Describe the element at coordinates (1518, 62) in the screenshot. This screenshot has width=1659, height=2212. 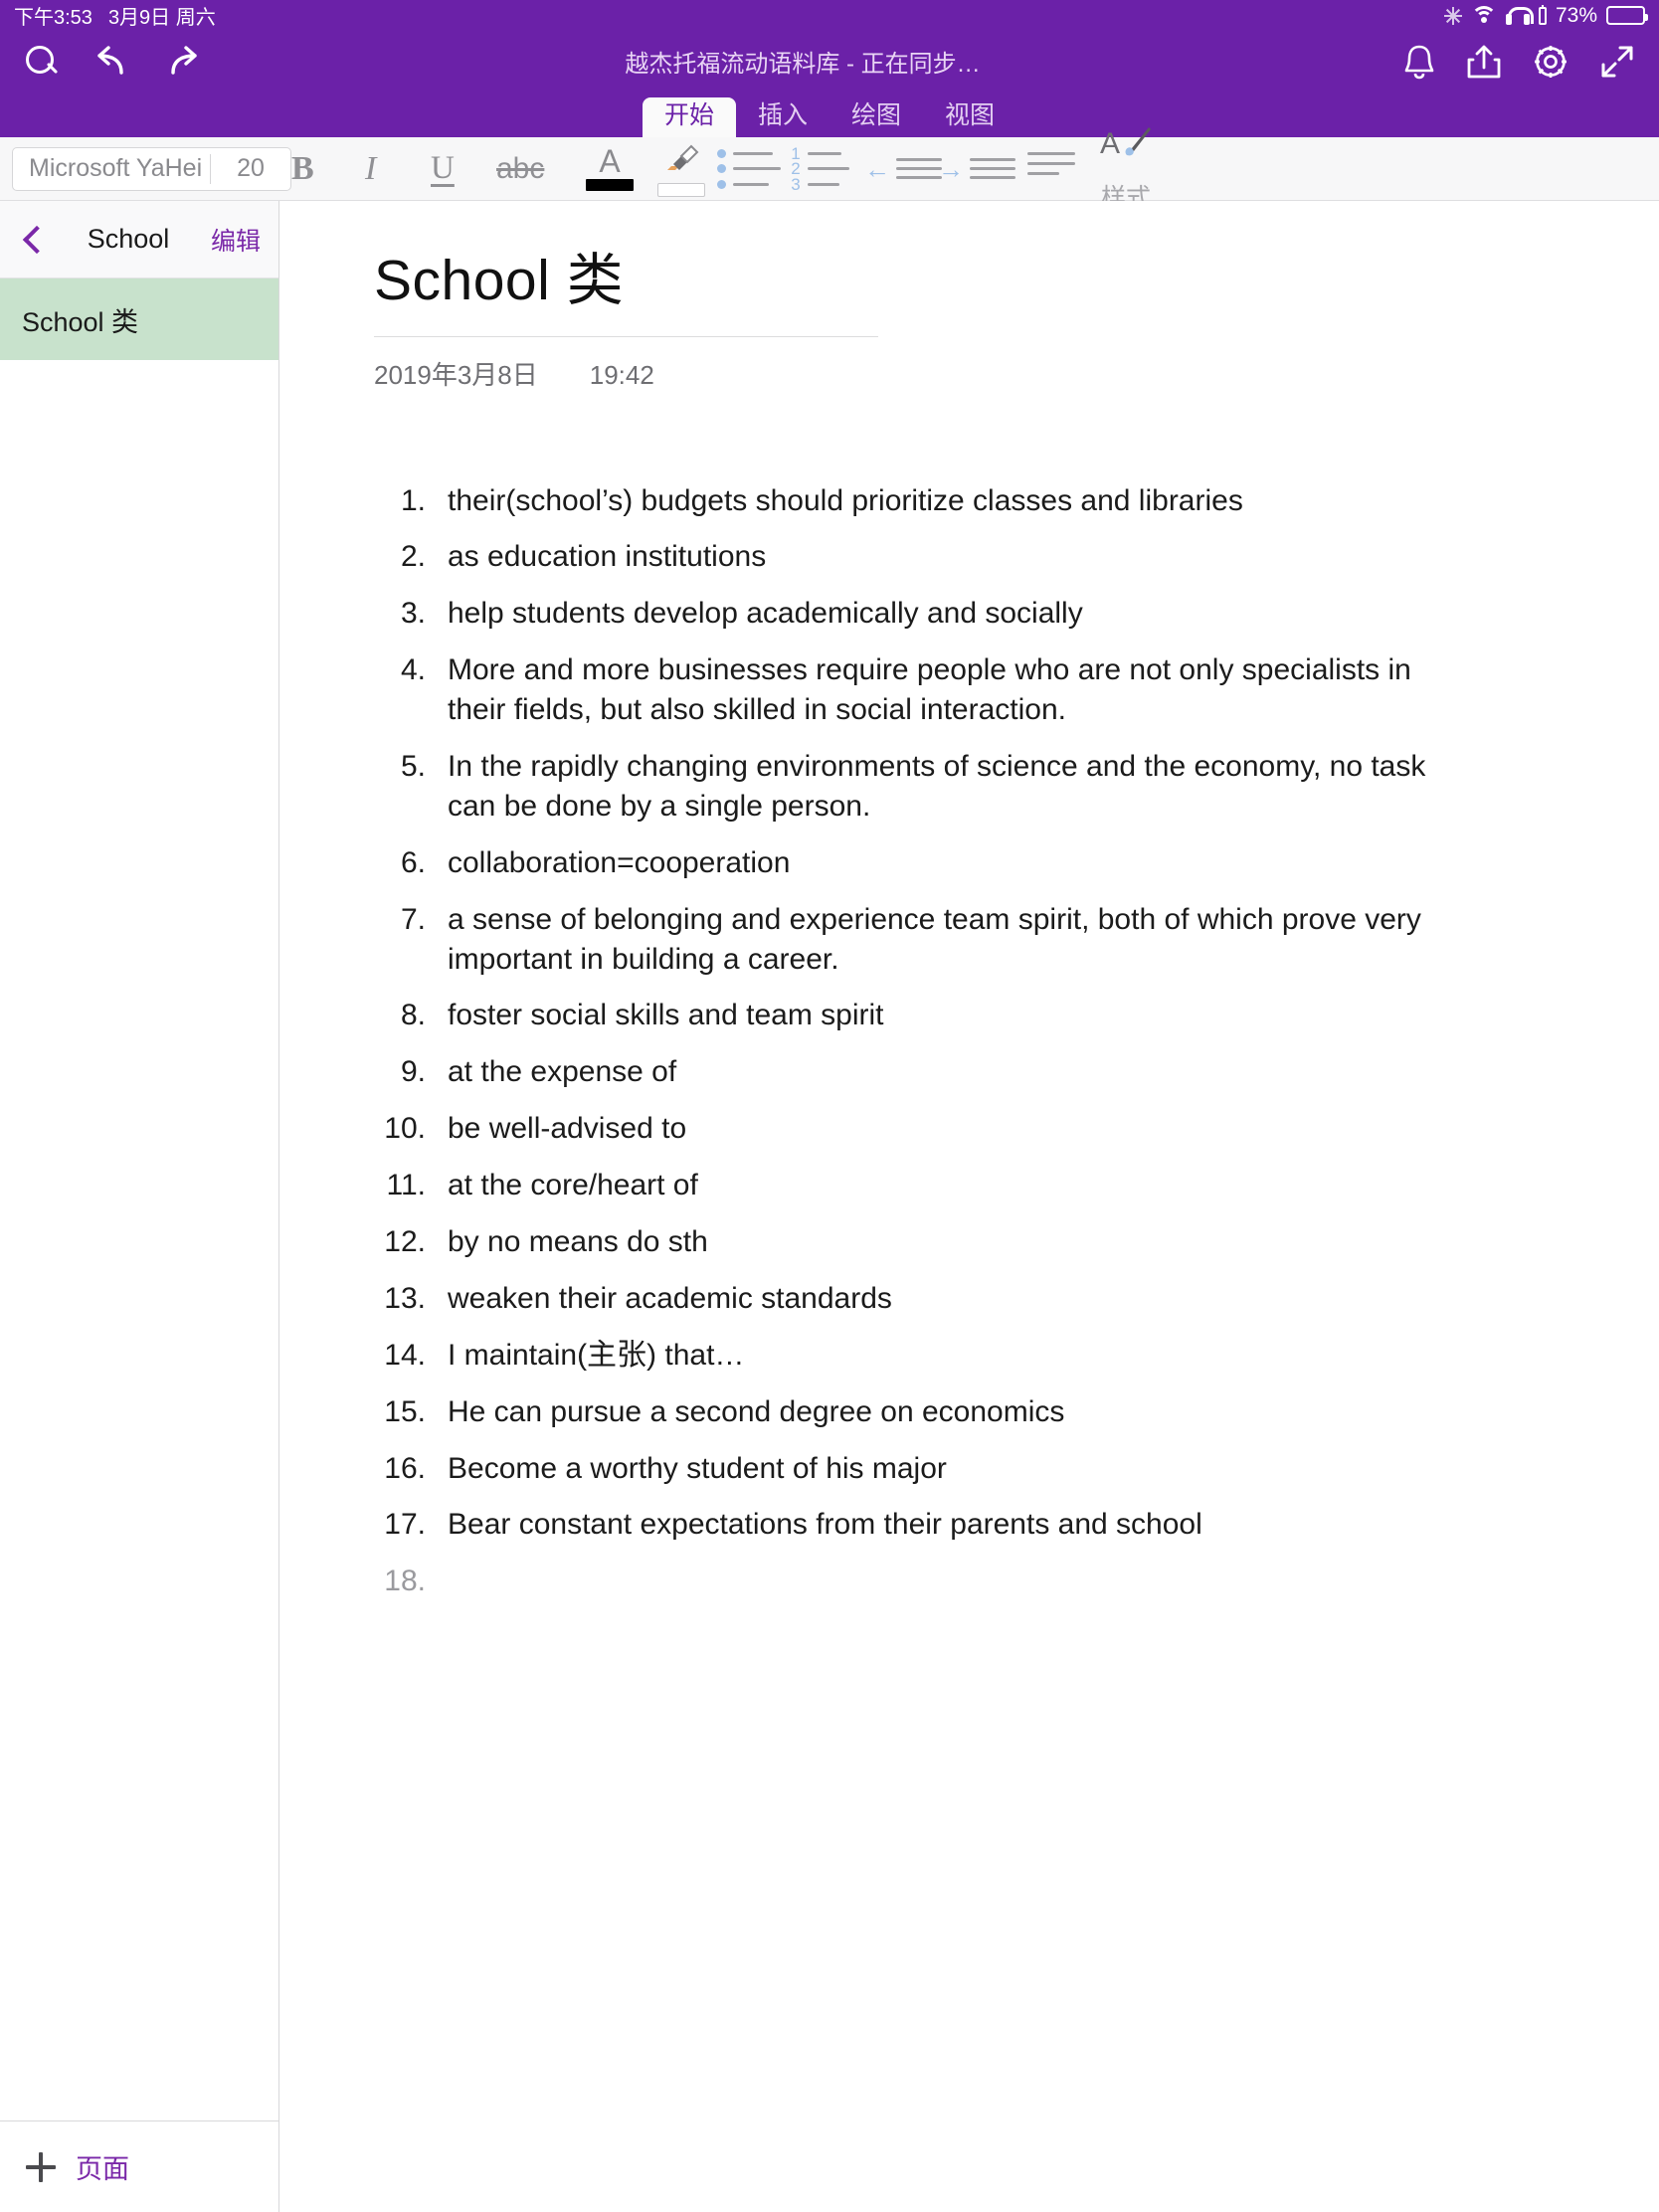
I see `header-right-actions` at that location.